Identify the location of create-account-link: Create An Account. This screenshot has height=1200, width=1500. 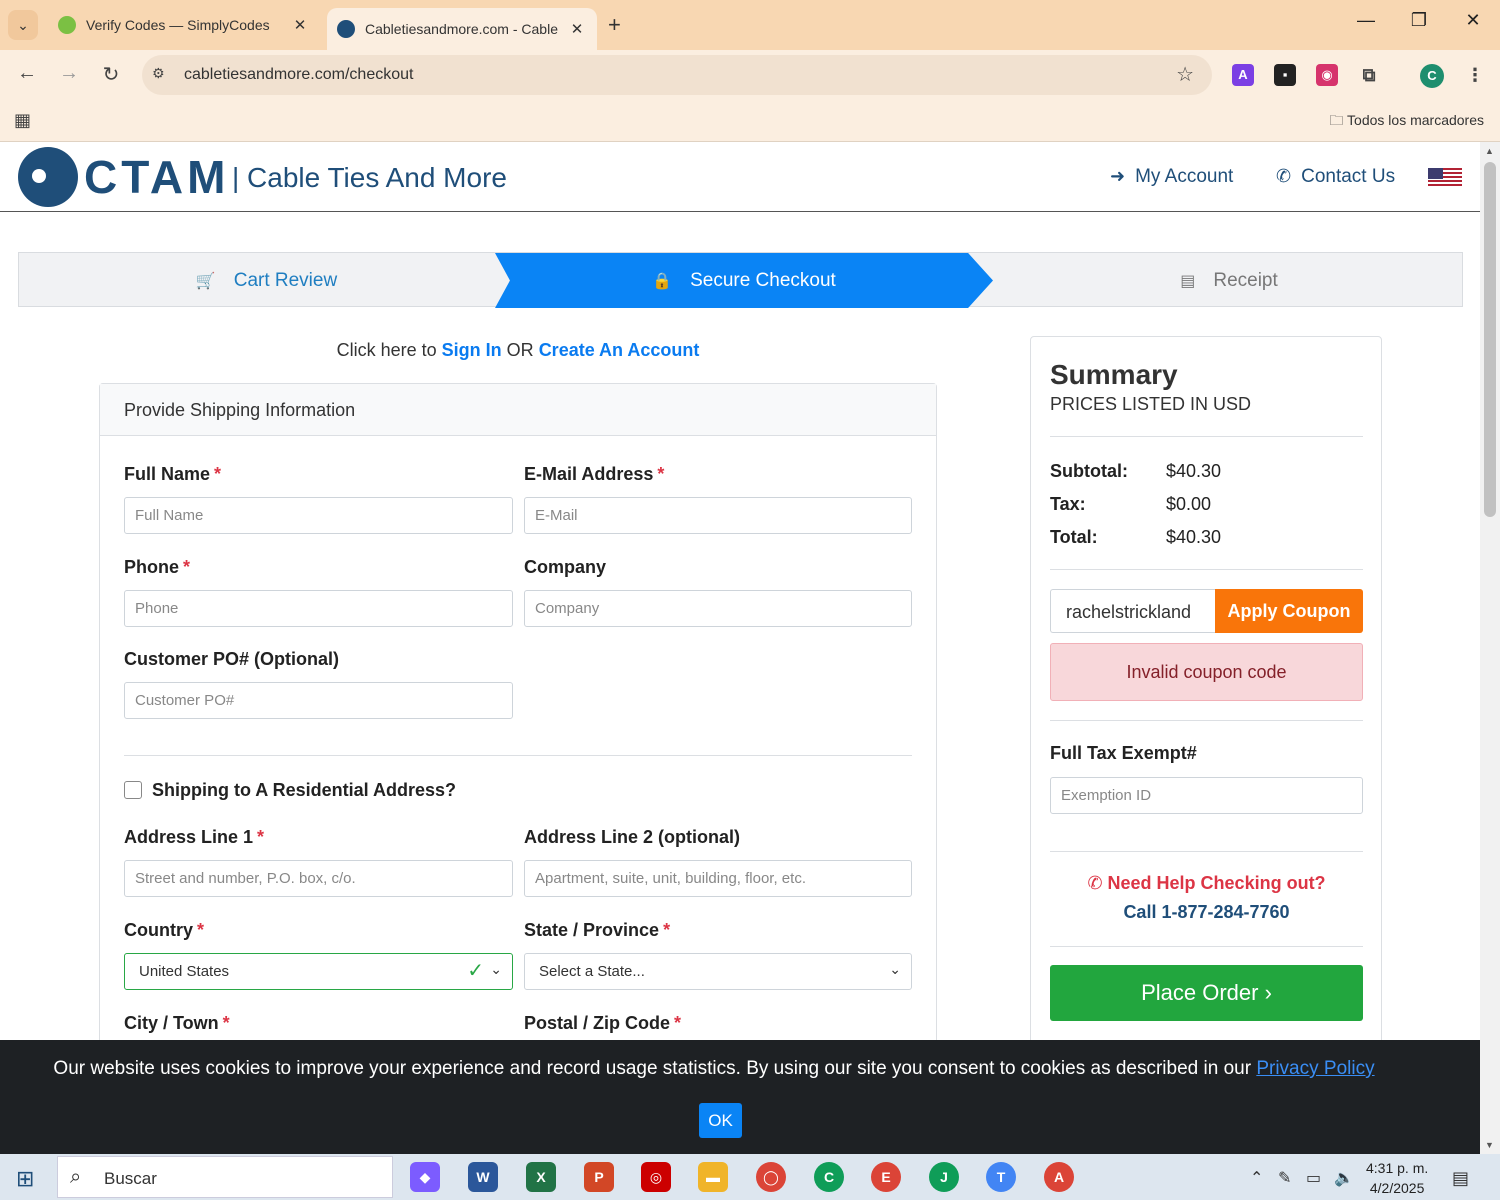
(619, 350).